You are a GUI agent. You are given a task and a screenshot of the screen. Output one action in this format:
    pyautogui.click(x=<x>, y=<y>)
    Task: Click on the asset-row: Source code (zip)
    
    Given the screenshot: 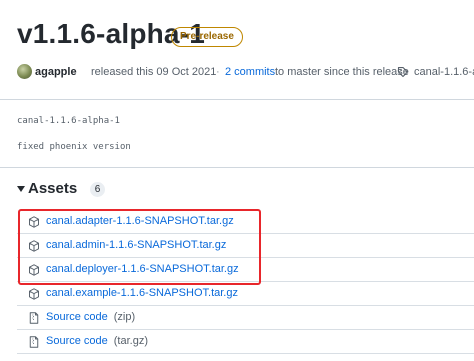 What is the action you would take?
    pyautogui.click(x=245, y=318)
    